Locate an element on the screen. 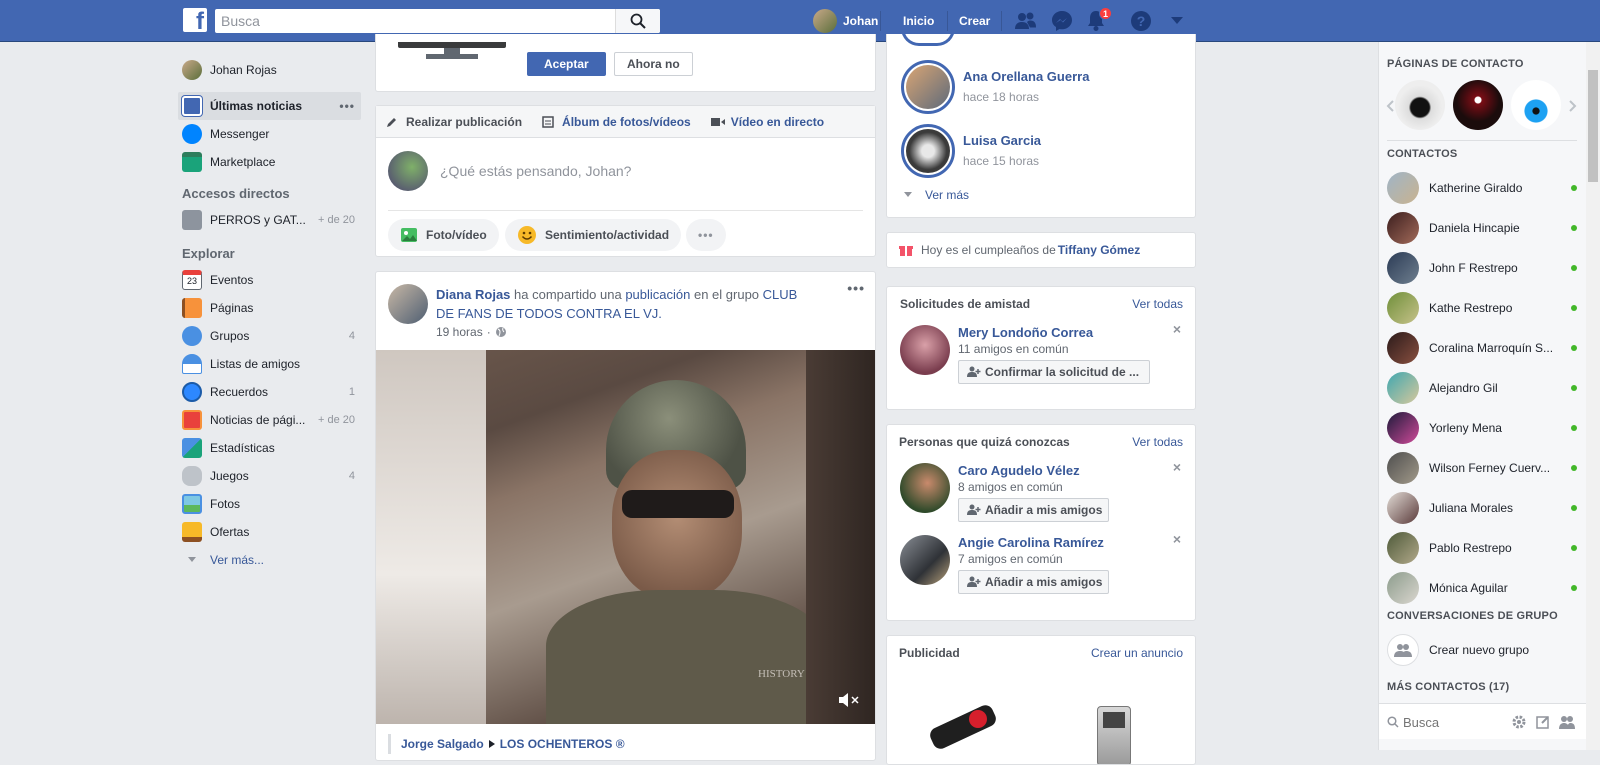 This screenshot has height=765, width=1600. sidebar-item-label: Recuerdos is located at coordinates (239, 392).